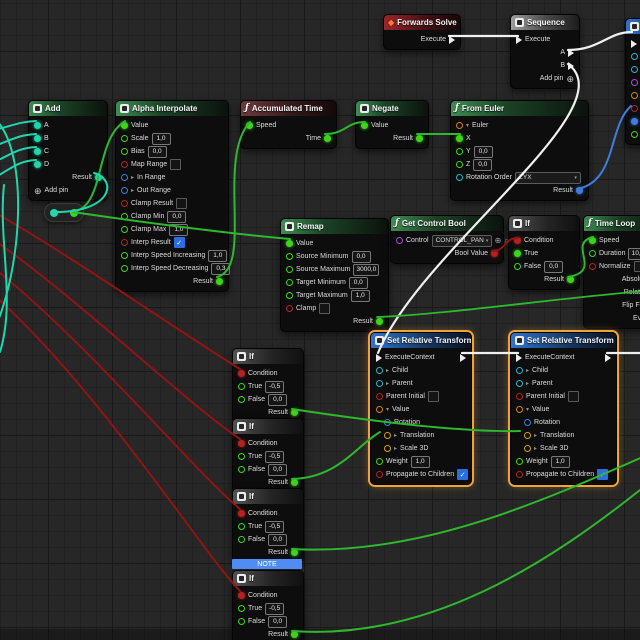  Describe the element at coordinates (54, 212) in the screenshot. I see `reroute-input-pin` at that location.